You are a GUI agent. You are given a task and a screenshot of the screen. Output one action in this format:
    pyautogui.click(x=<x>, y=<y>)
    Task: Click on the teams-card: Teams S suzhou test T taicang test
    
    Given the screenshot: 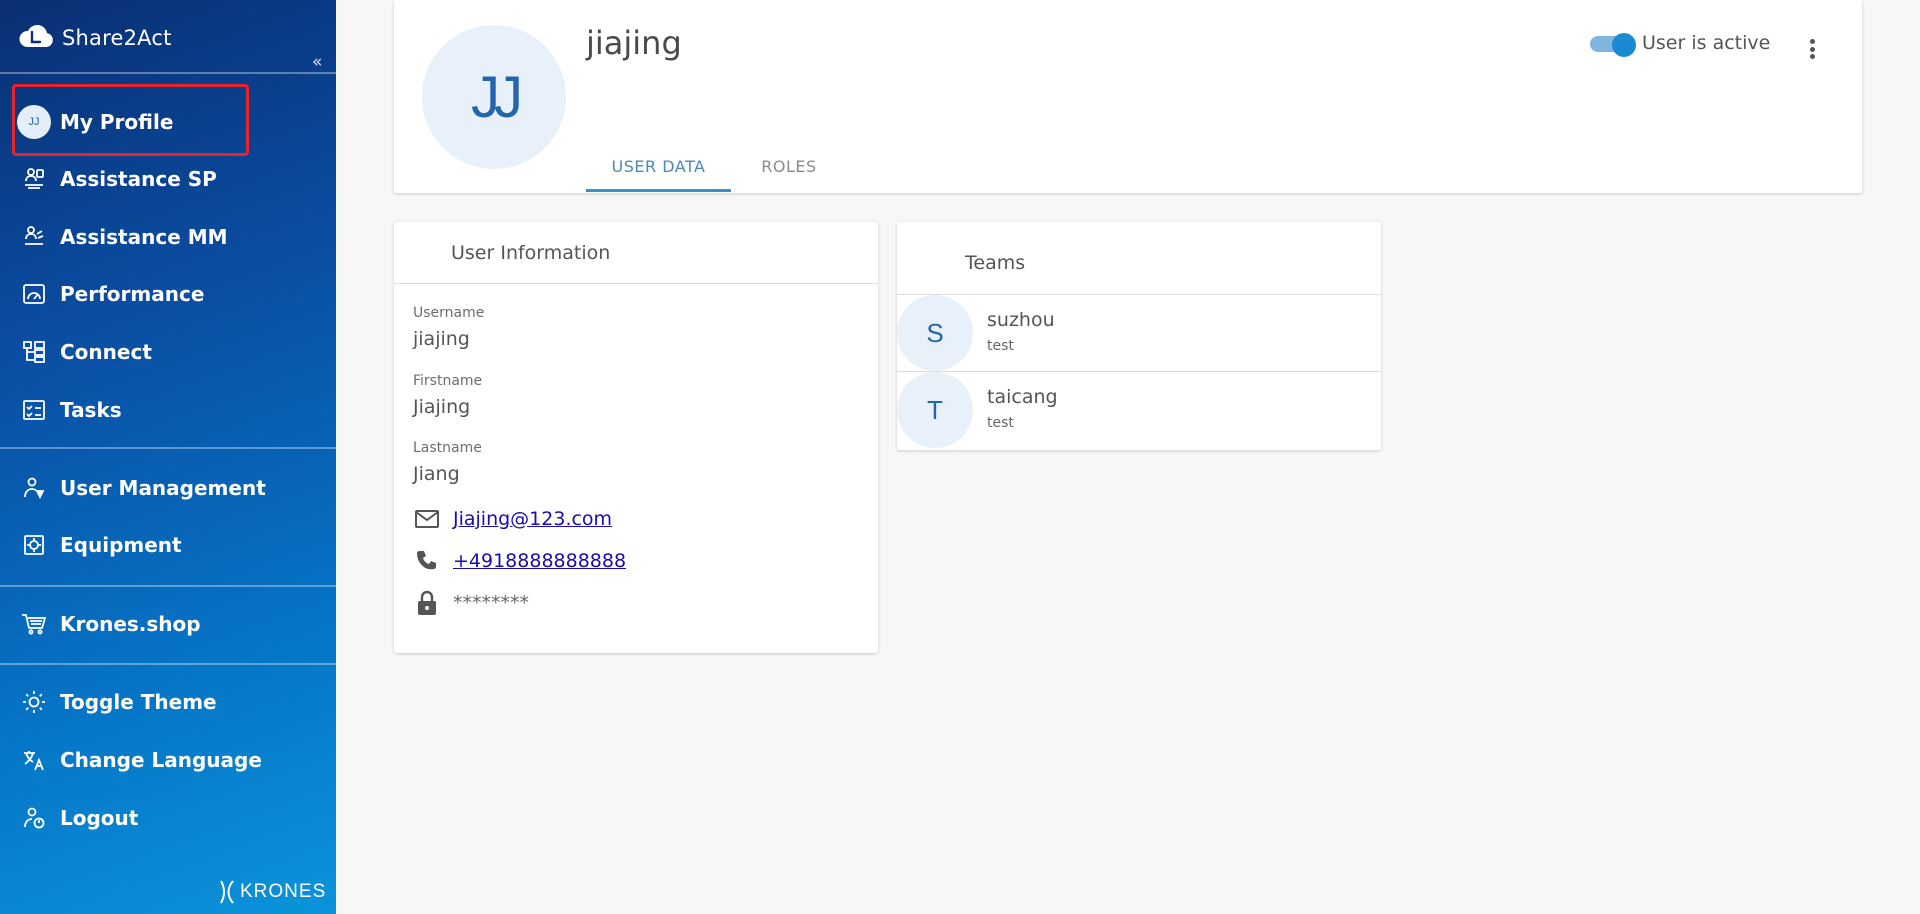 What is the action you would take?
    pyautogui.click(x=1139, y=336)
    